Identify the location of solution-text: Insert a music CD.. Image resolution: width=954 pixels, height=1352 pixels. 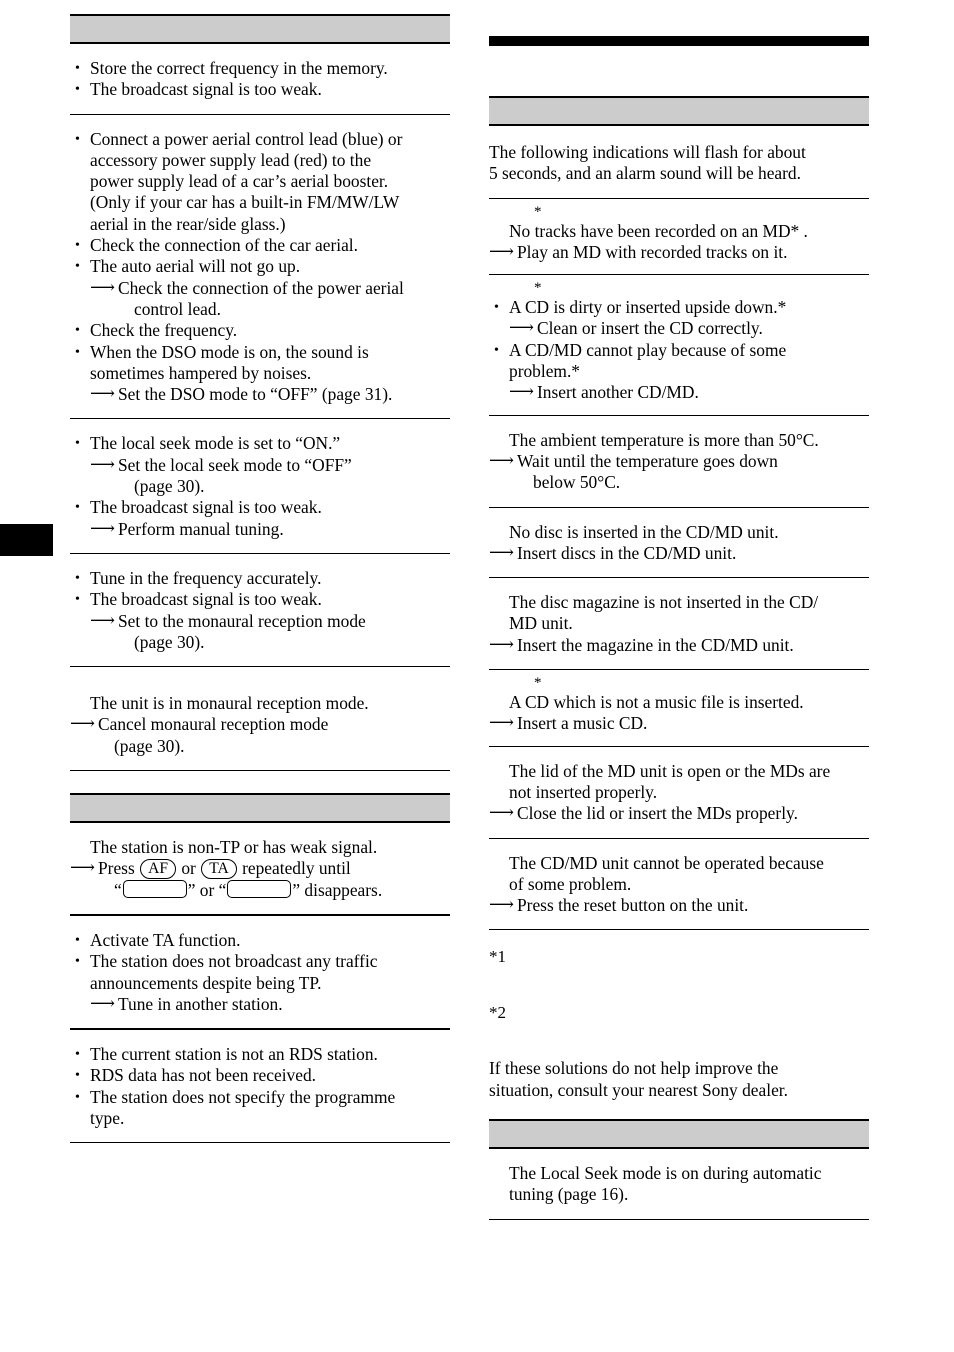
(582, 723).